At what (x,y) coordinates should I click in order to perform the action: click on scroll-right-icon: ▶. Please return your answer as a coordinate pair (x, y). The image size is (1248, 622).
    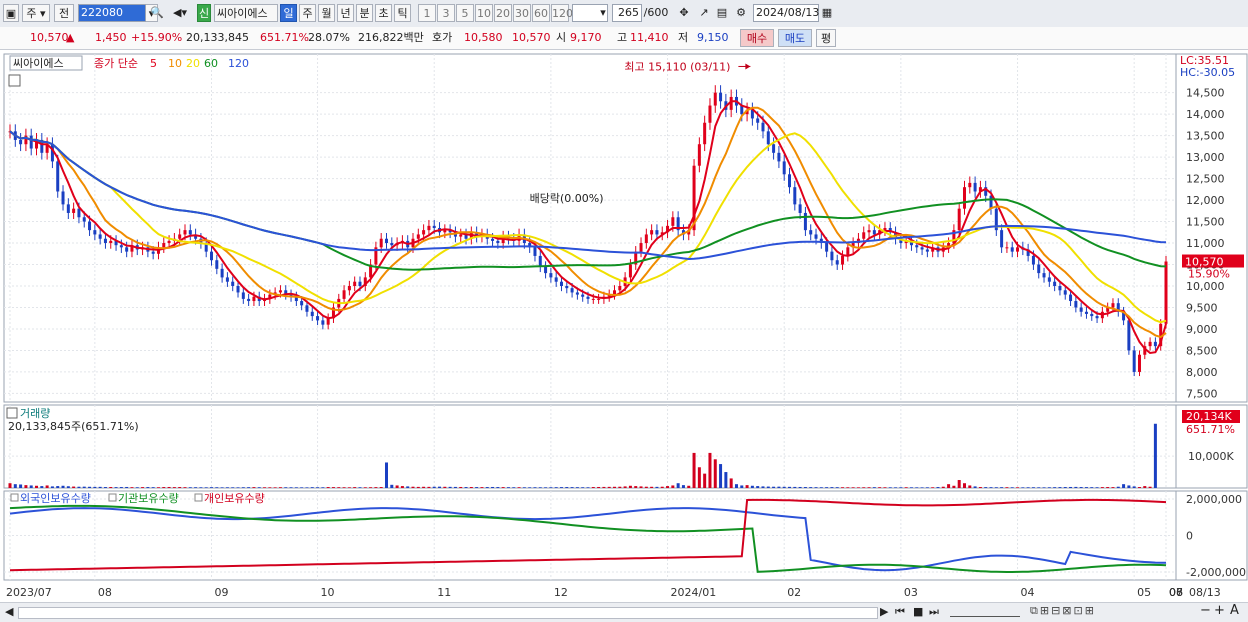
    Looking at the image, I should click on (884, 611).